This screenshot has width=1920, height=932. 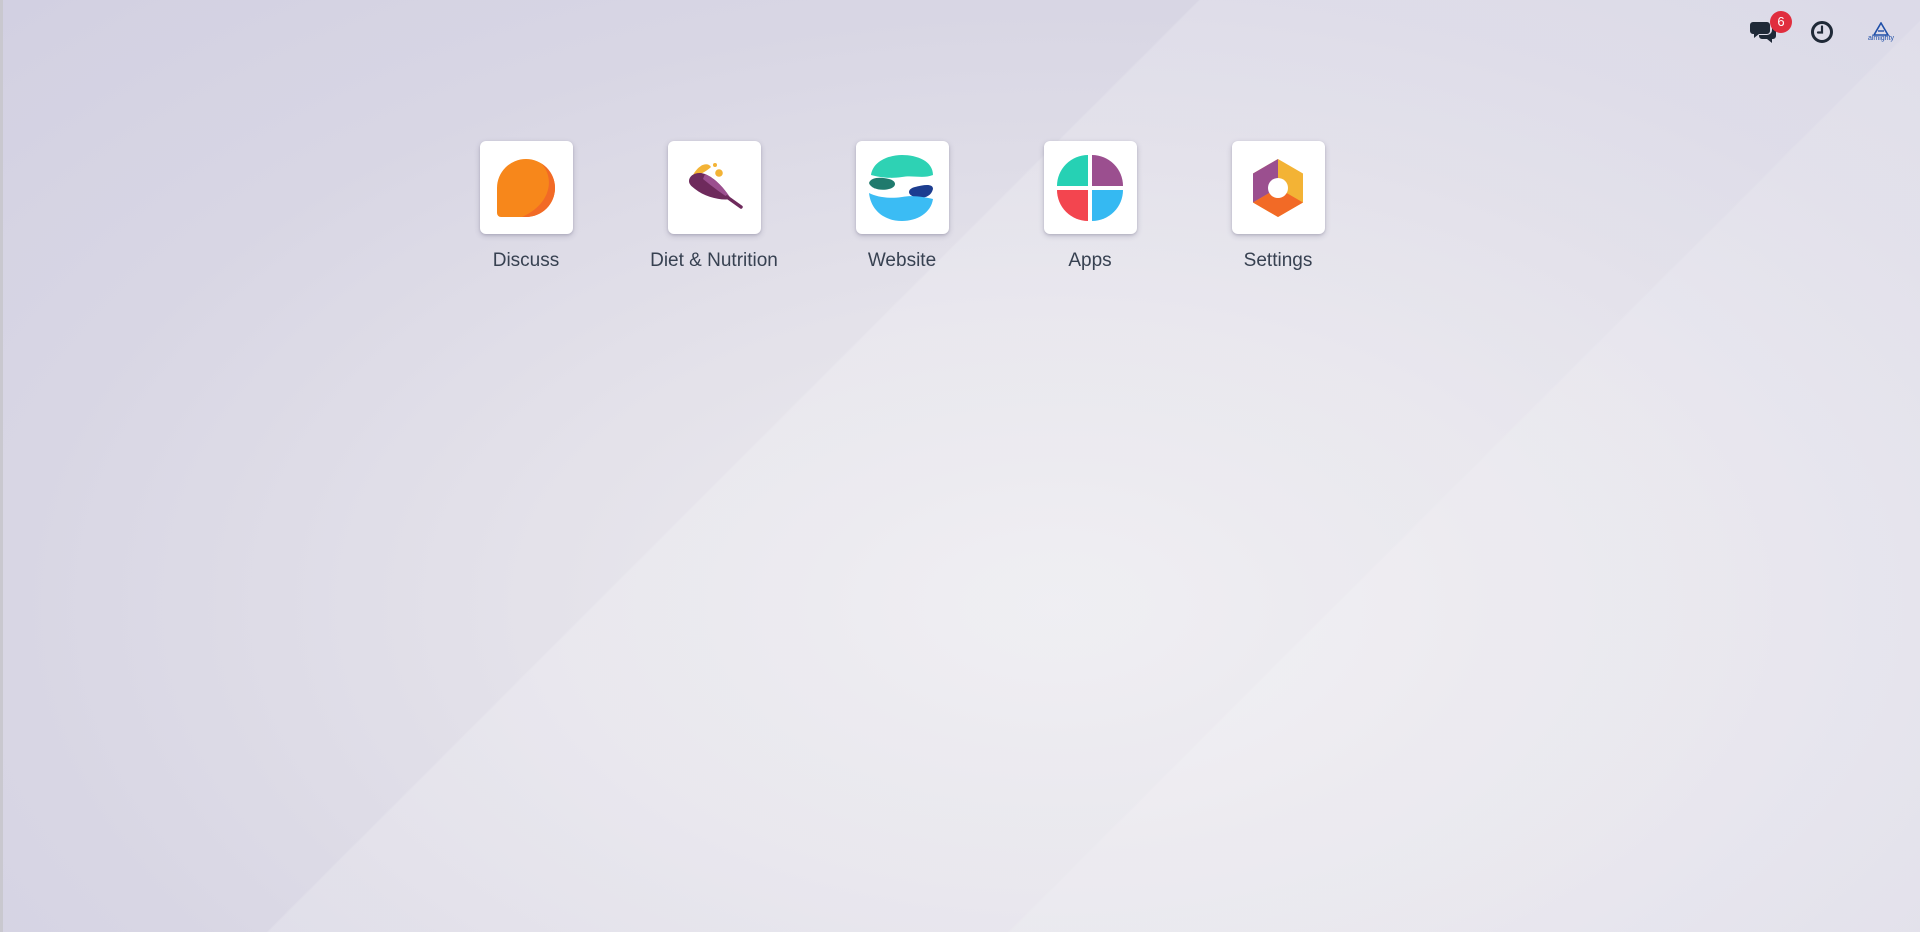 I want to click on app-label: Apps, so click(x=1090, y=260).